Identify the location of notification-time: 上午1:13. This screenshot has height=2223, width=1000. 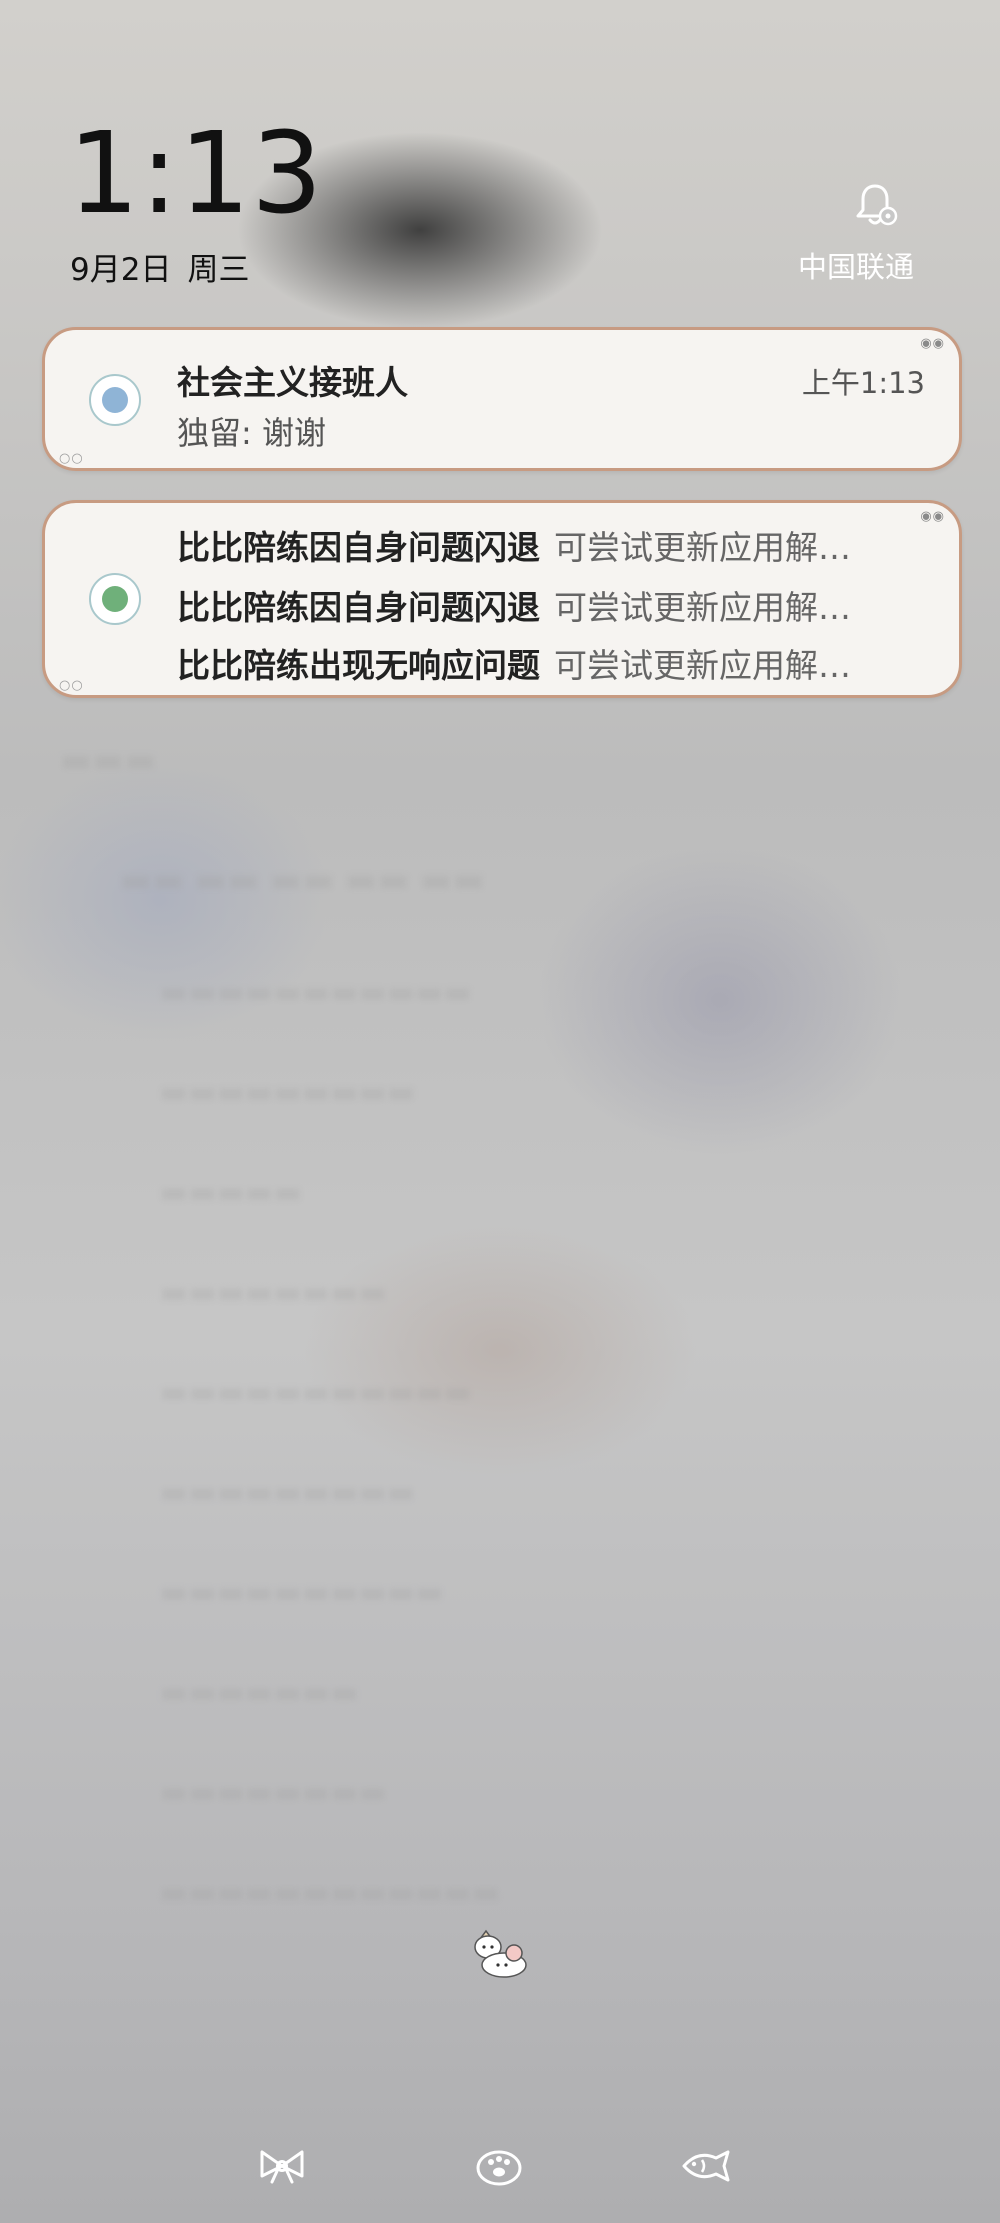
(863, 383).